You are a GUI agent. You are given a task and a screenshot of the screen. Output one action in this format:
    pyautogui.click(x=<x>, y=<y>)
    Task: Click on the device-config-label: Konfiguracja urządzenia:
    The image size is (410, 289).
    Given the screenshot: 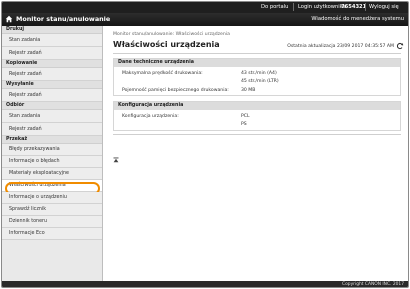 What is the action you would take?
    pyautogui.click(x=150, y=116)
    